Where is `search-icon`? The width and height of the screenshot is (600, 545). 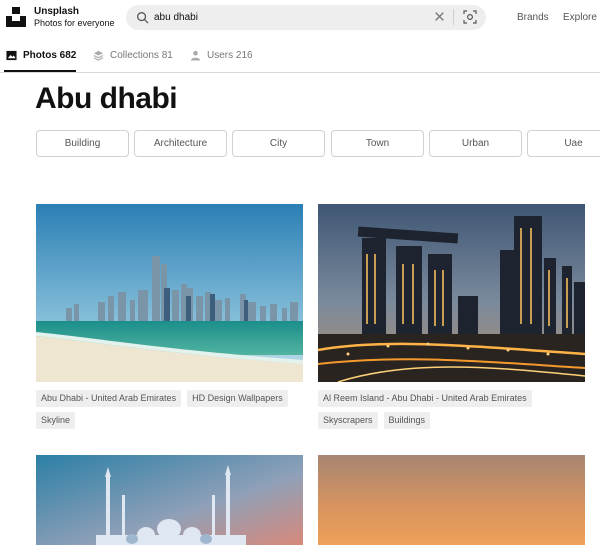
search-icon is located at coordinates (142, 17).